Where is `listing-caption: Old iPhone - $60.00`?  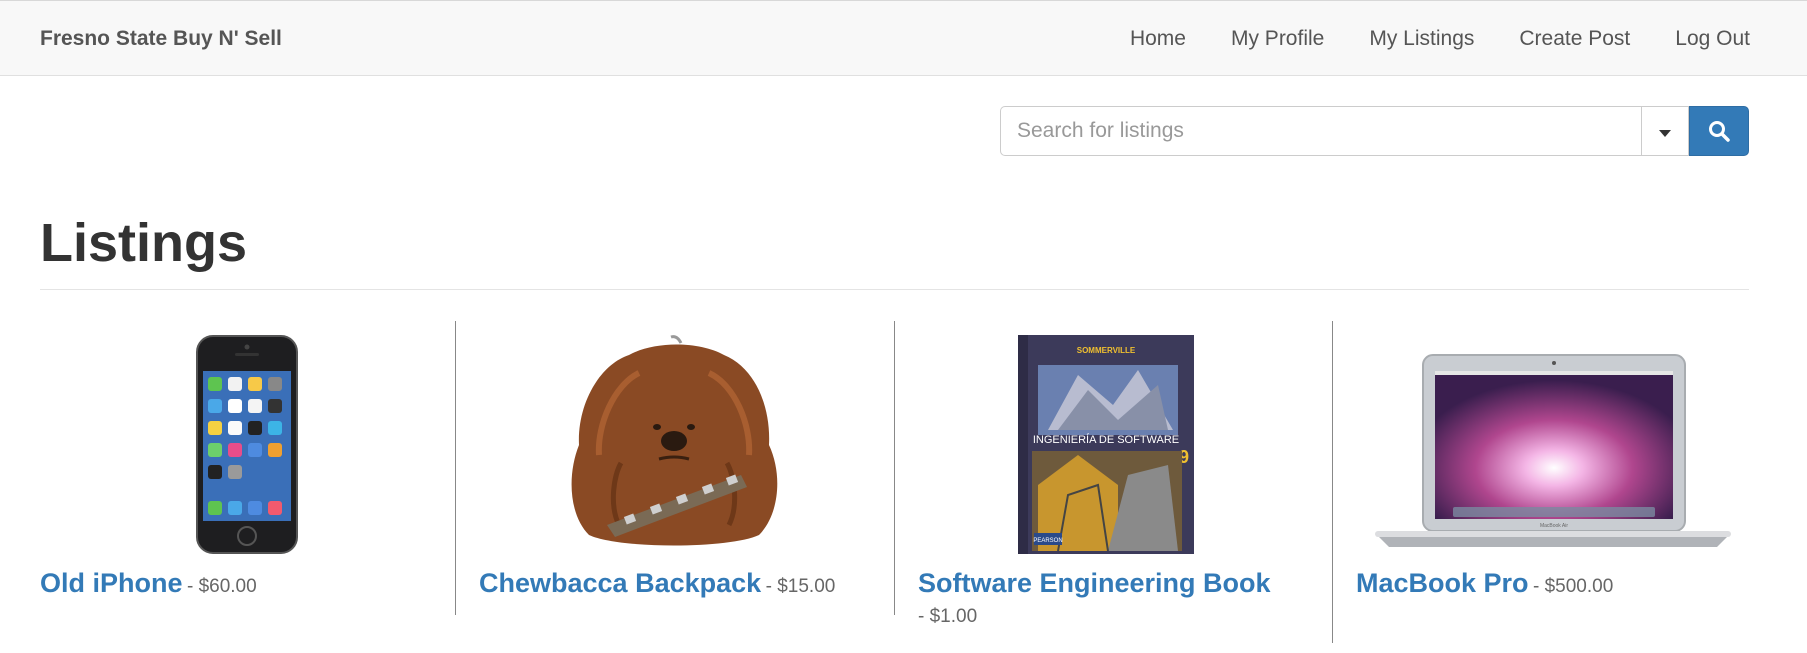 listing-caption: Old iPhone - $60.00 is located at coordinates (220, 585).